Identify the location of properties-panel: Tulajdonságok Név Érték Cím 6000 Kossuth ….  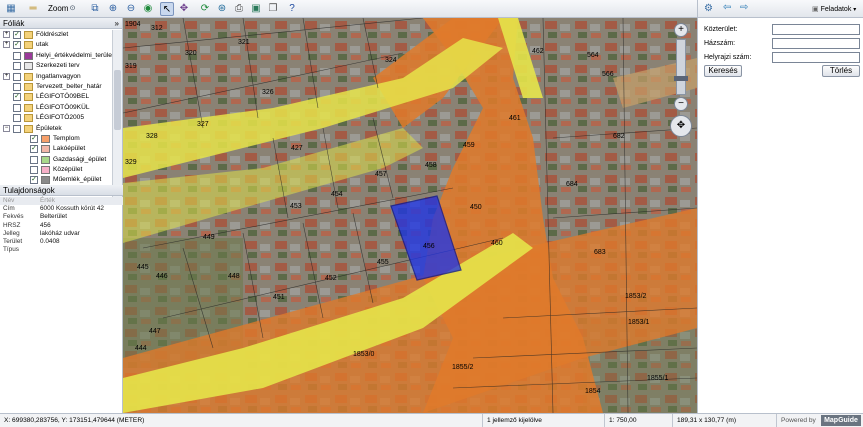
(61, 219).